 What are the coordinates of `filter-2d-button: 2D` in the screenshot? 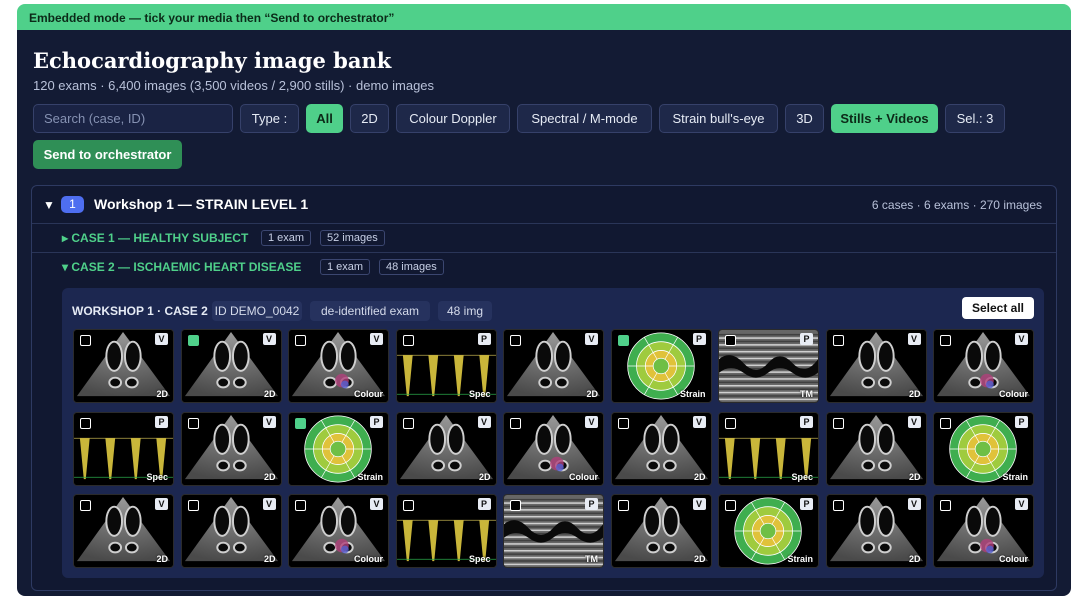 It's located at (369, 118).